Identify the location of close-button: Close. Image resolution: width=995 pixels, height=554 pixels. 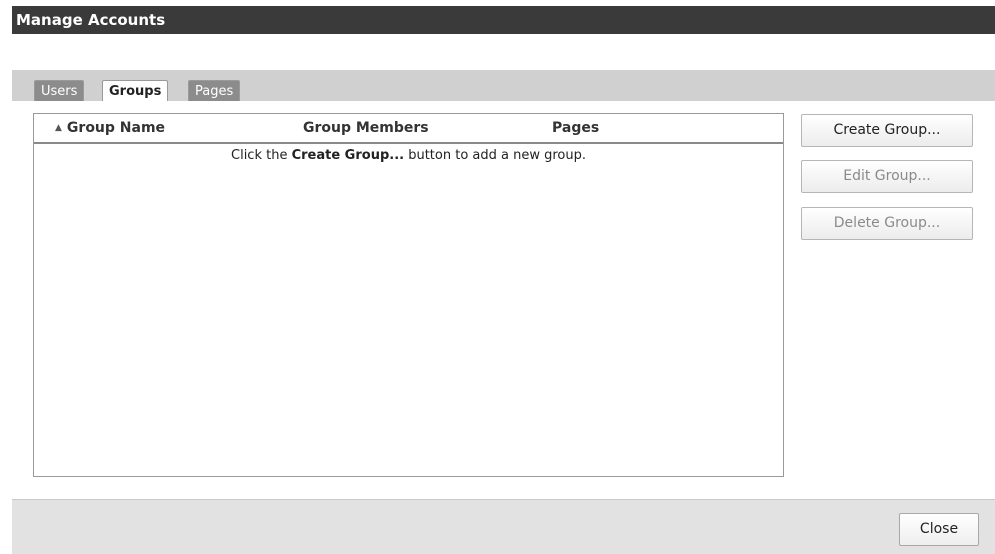
(939, 529).